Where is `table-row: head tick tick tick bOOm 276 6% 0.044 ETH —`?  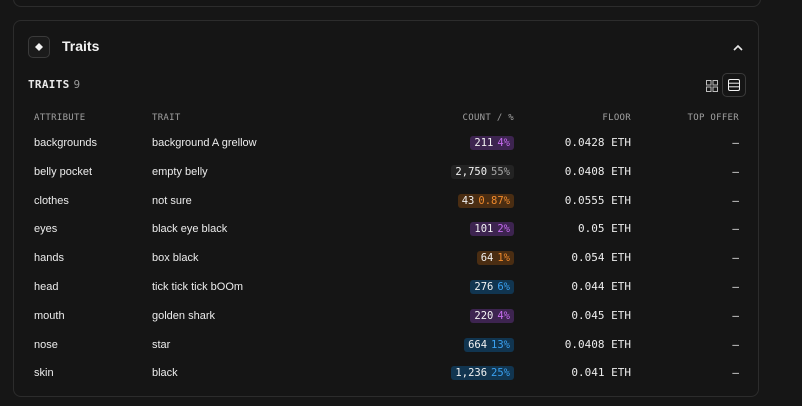
table-row: head tick tick tick bOOm 276 6% 0.044 ETH — is located at coordinates (386, 287).